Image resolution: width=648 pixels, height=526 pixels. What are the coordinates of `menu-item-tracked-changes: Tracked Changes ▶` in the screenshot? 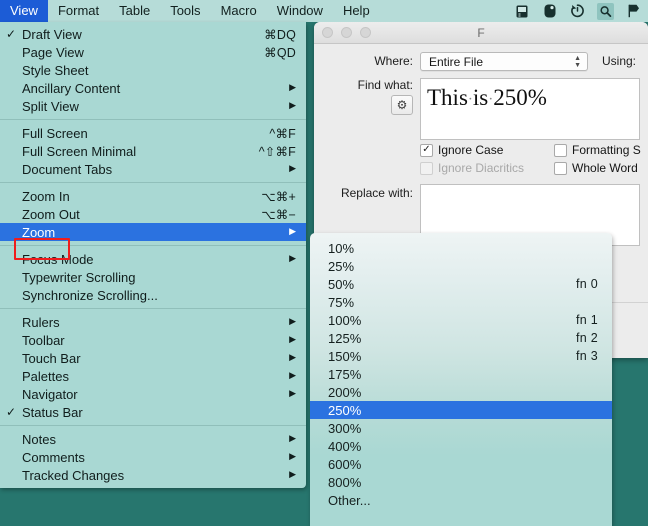 It's located at (153, 475).